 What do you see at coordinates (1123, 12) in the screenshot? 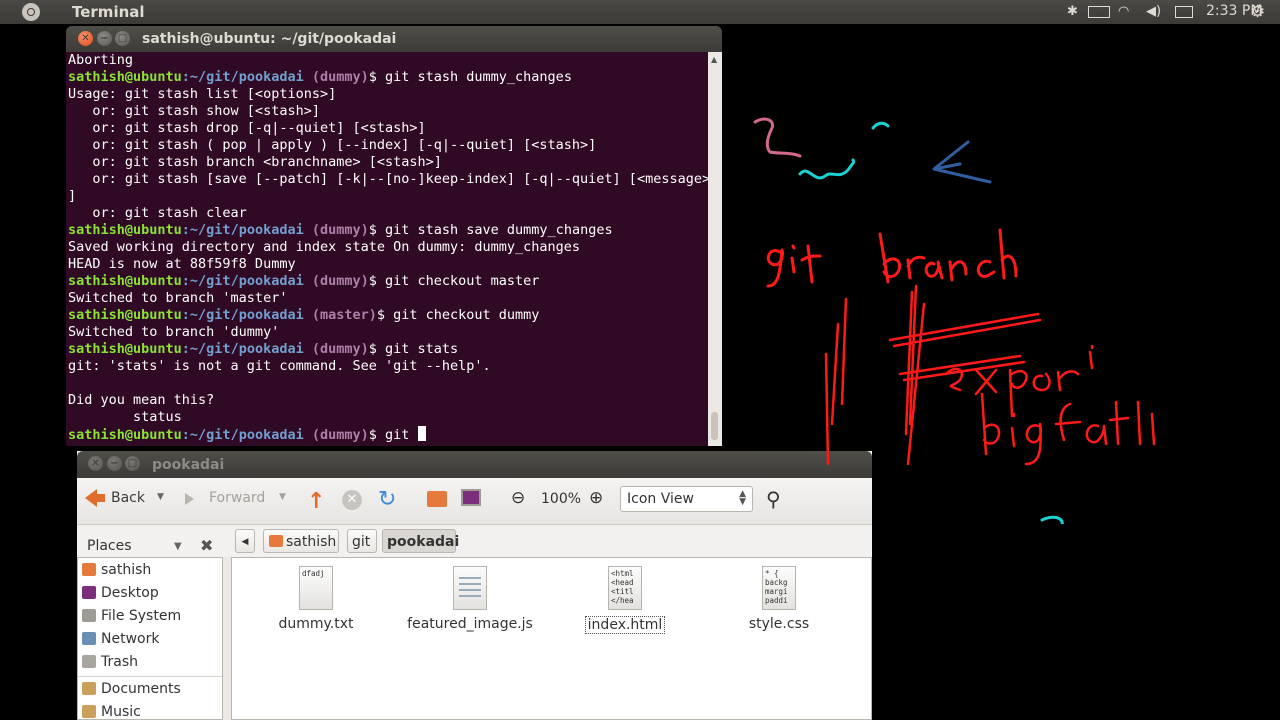
I see `wifi-icon: ◠` at bounding box center [1123, 12].